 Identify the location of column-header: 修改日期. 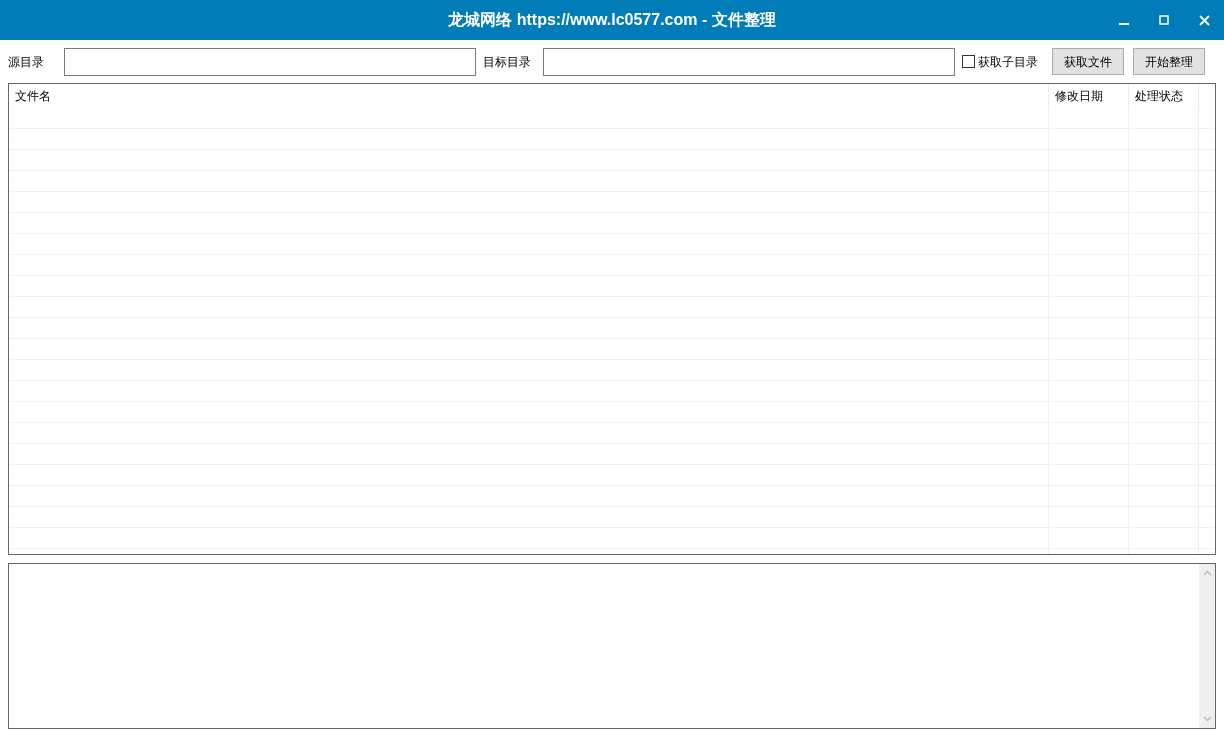
(1089, 96).